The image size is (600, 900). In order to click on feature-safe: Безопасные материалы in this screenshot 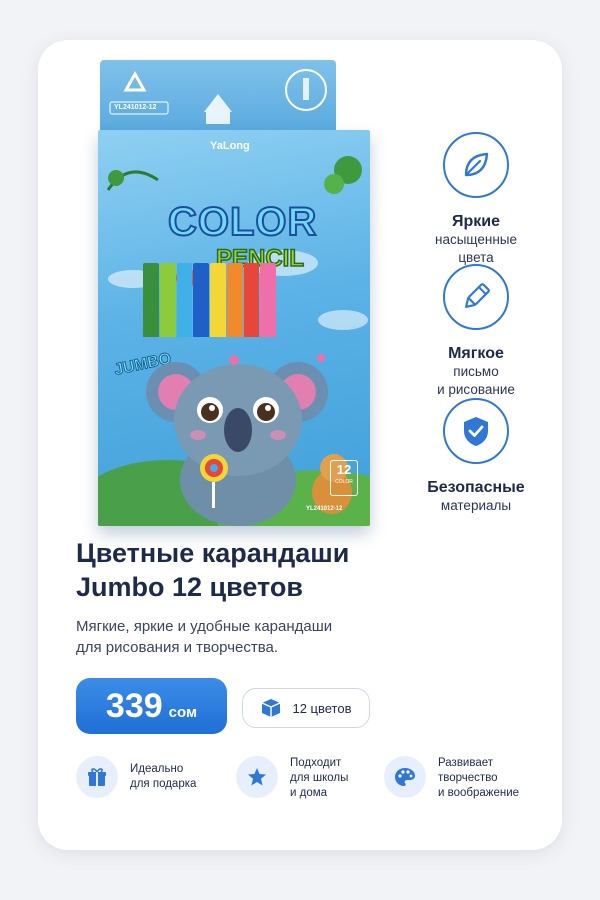, I will do `click(476, 456)`.